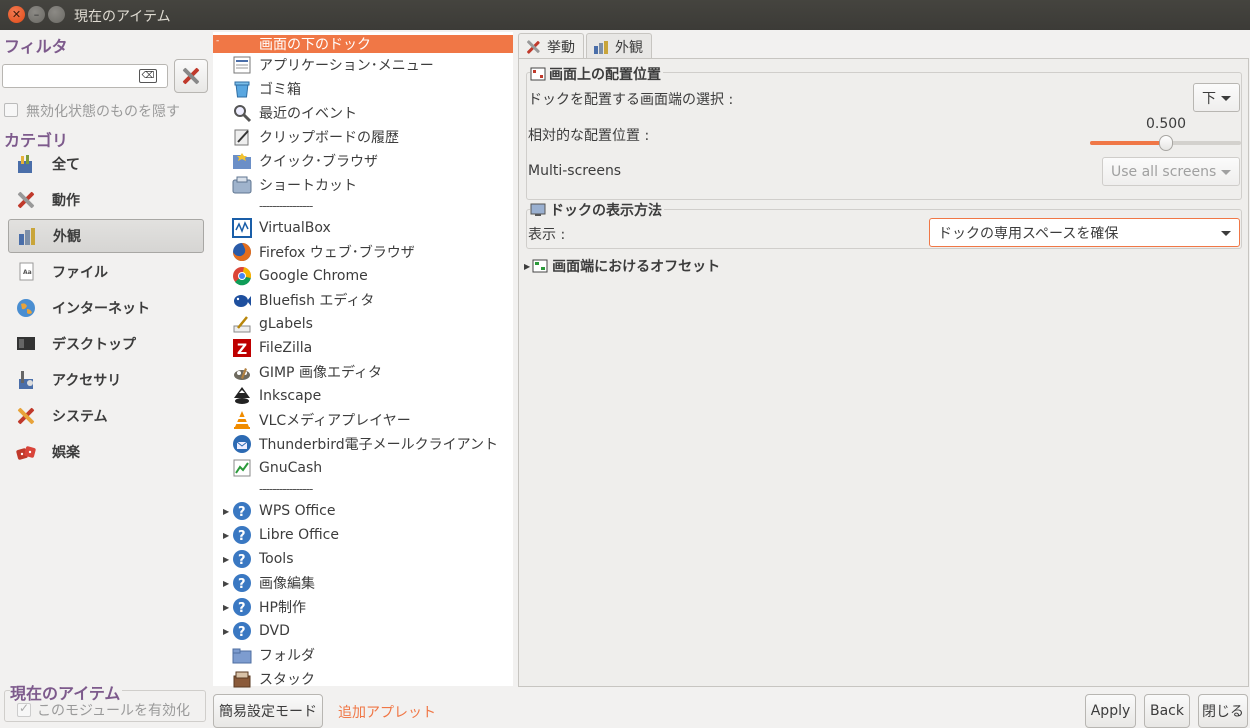  What do you see at coordinates (106, 236) in the screenshot?
I see `category-appearance: 外観` at bounding box center [106, 236].